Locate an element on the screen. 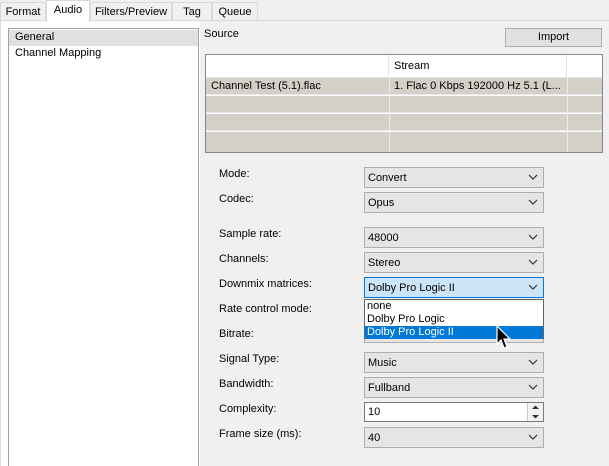  tab-filters-preview: Filters/Preview is located at coordinates (131, 11).